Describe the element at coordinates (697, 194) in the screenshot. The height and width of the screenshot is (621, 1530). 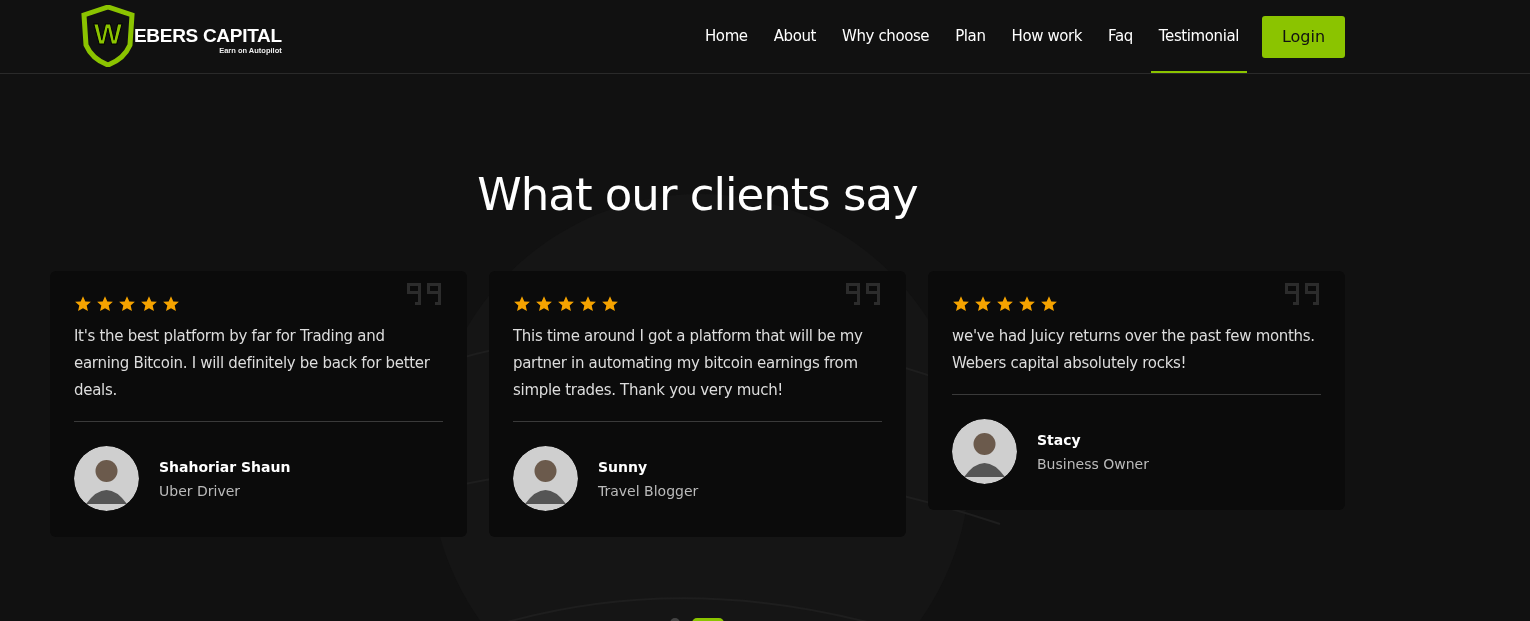
I see `section-title: What our clients say` at that location.